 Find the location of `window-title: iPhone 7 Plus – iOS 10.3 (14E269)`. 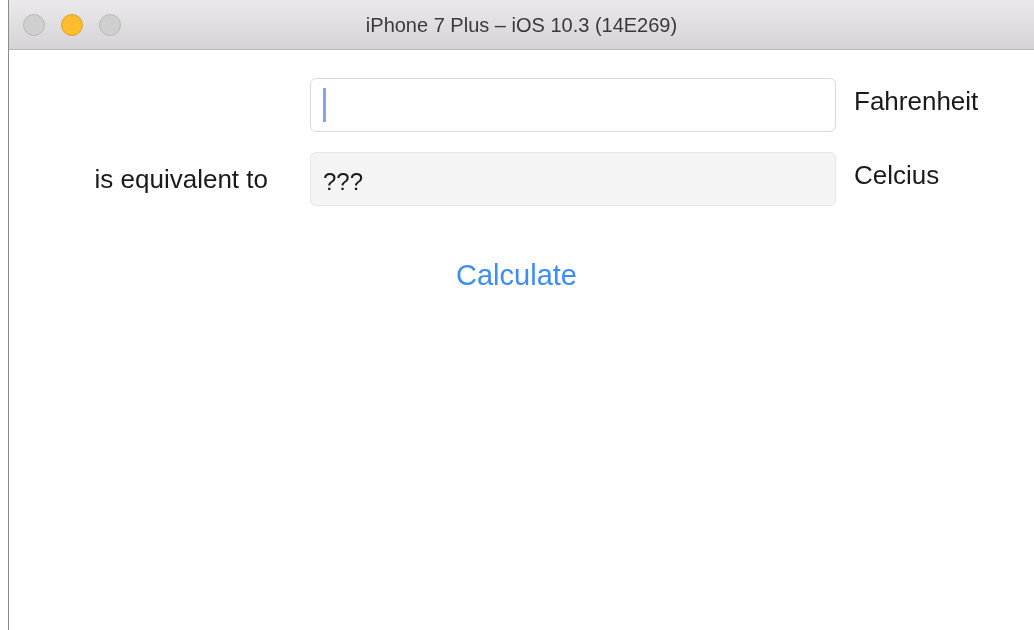

window-title: iPhone 7 Plus – iOS 10.3 (14E269) is located at coordinates (521, 25).